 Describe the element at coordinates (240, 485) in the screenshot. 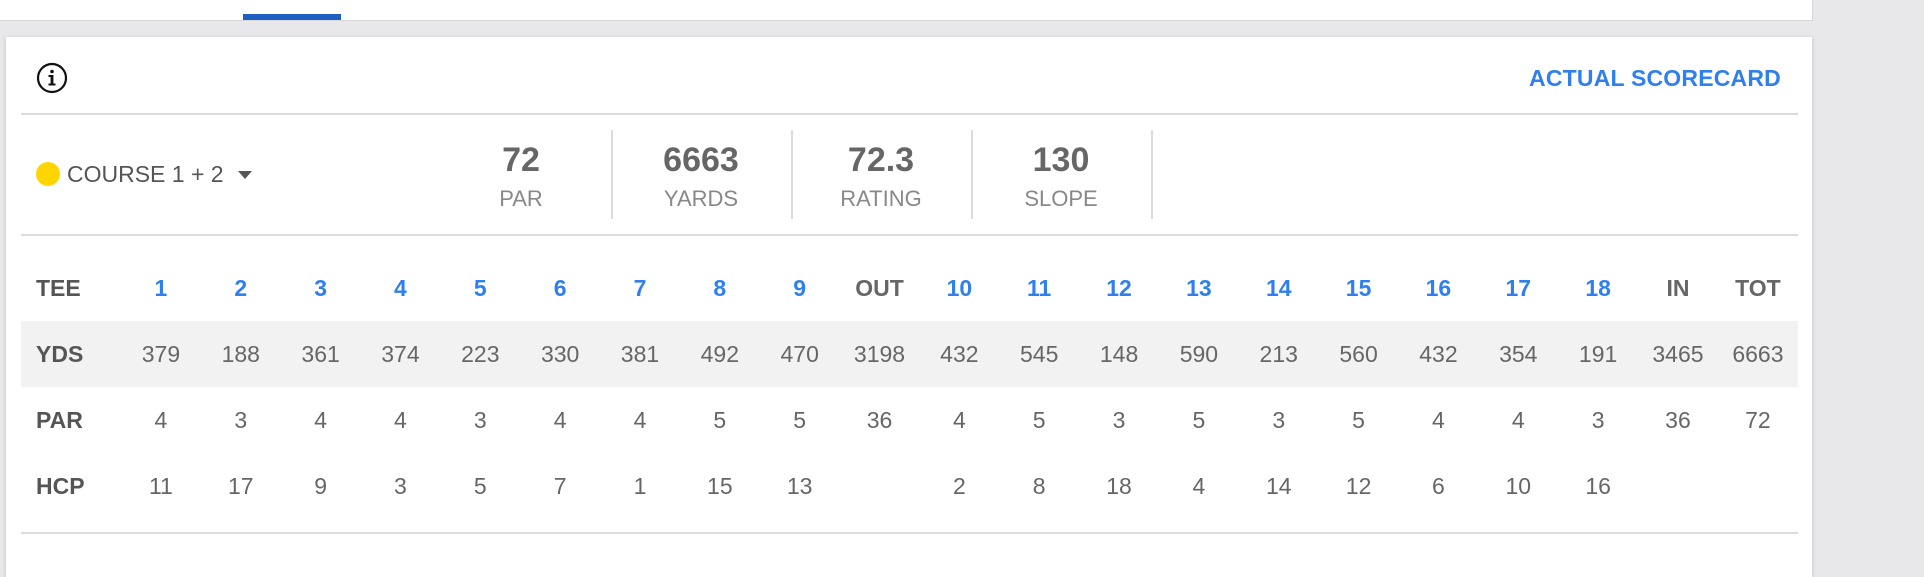

I see `score-cell: 17` at that location.